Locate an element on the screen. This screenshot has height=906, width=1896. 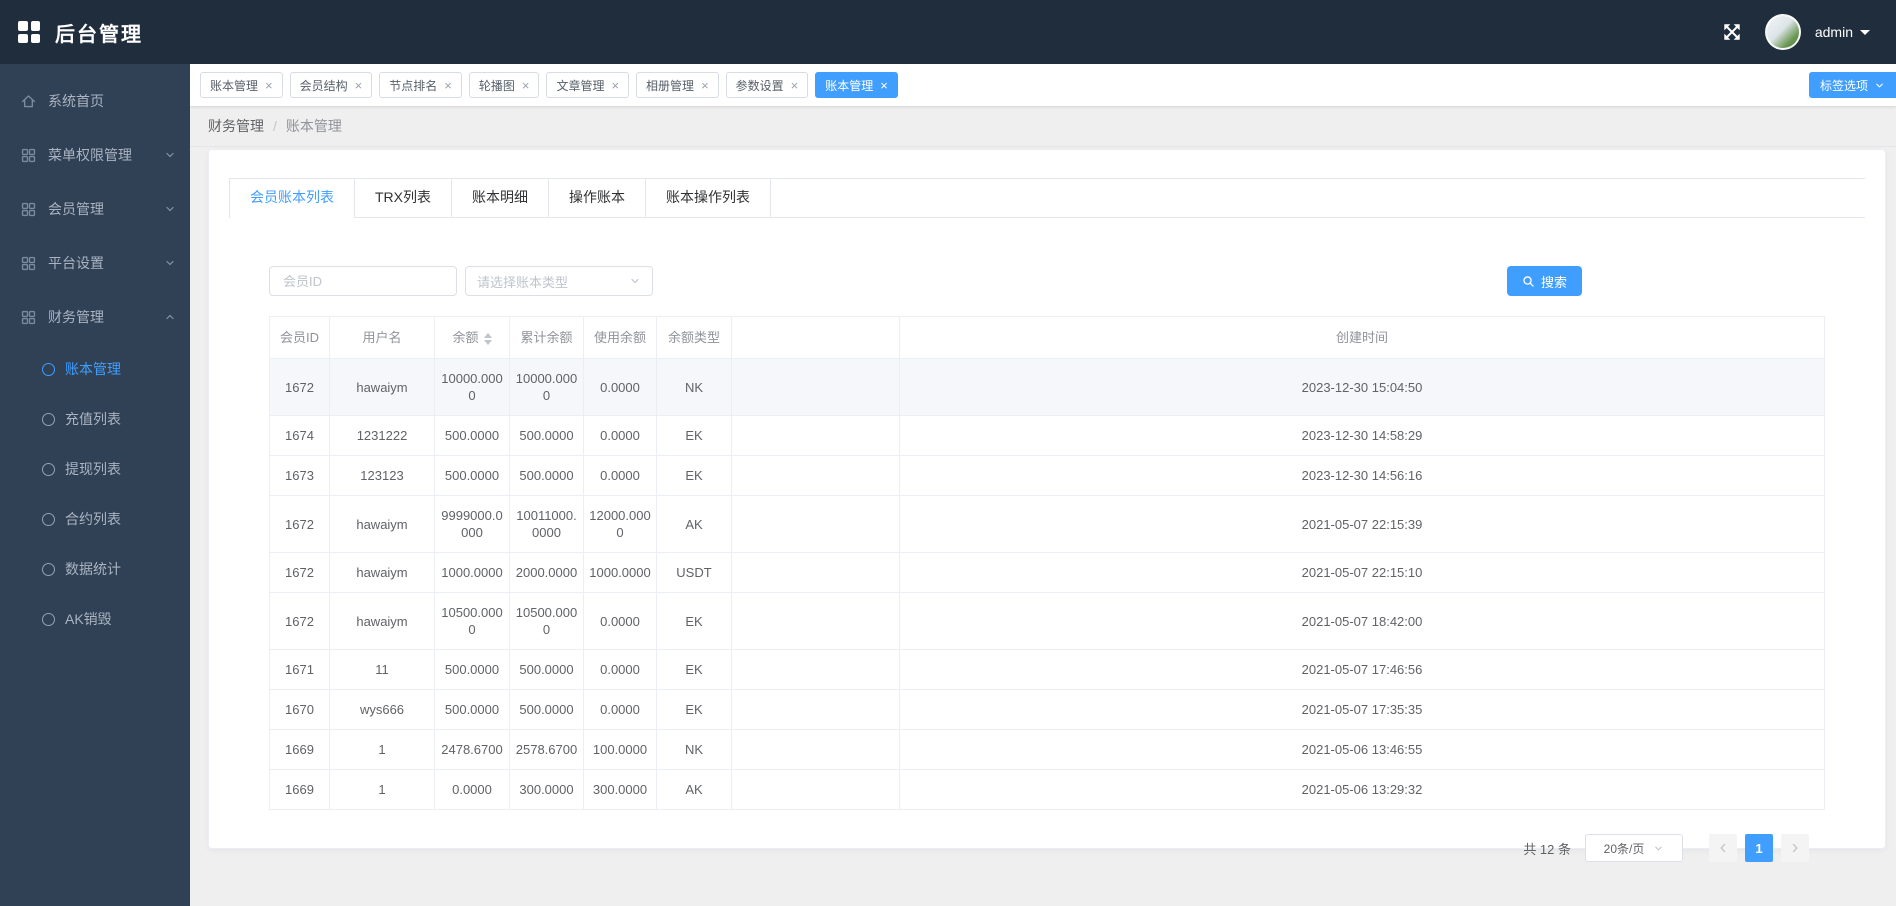
next-page-button is located at coordinates (1795, 848).